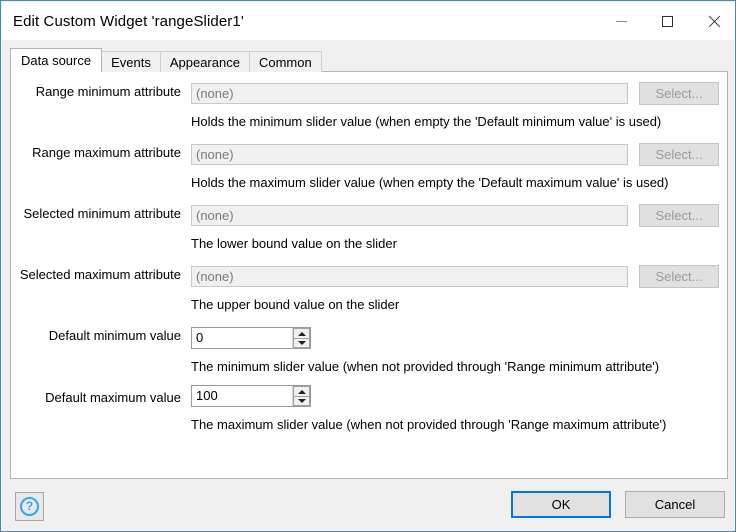 This screenshot has height=532, width=736. I want to click on maximize-icon, so click(667, 21).